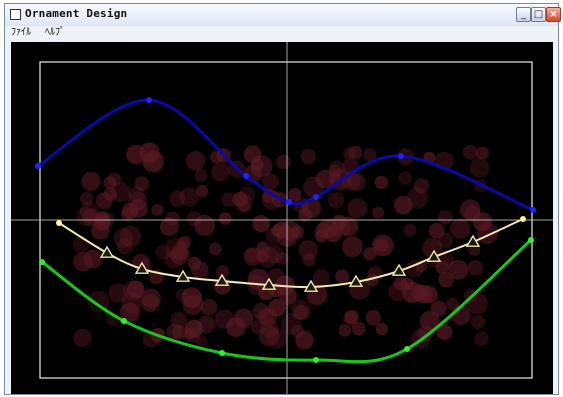 The width and height of the screenshot is (563, 397). I want to click on close-button: ×, so click(553, 14).